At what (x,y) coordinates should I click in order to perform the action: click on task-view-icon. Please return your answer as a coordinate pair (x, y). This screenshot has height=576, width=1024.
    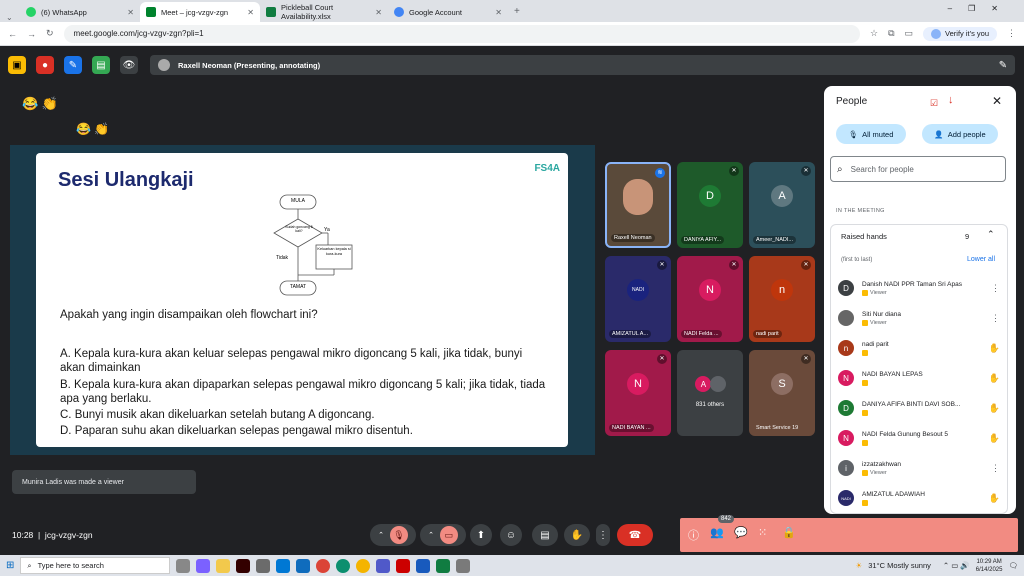
    Looking at the image, I should click on (183, 565).